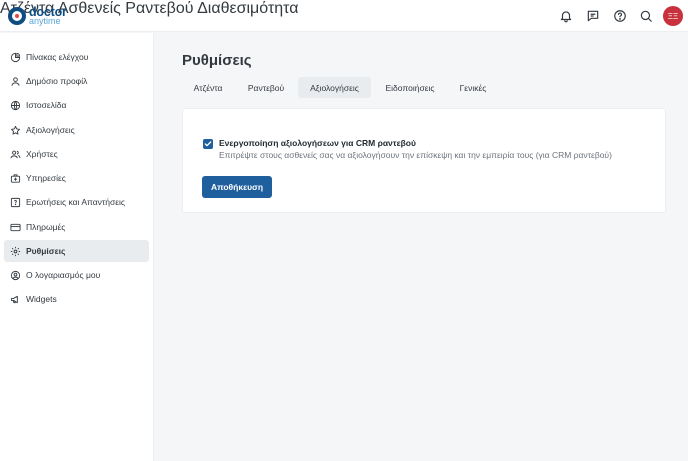 This screenshot has height=461, width=688. What do you see at coordinates (46, 105) in the screenshot?
I see `sidebar-item-label: Ιστοσελίδα` at bounding box center [46, 105].